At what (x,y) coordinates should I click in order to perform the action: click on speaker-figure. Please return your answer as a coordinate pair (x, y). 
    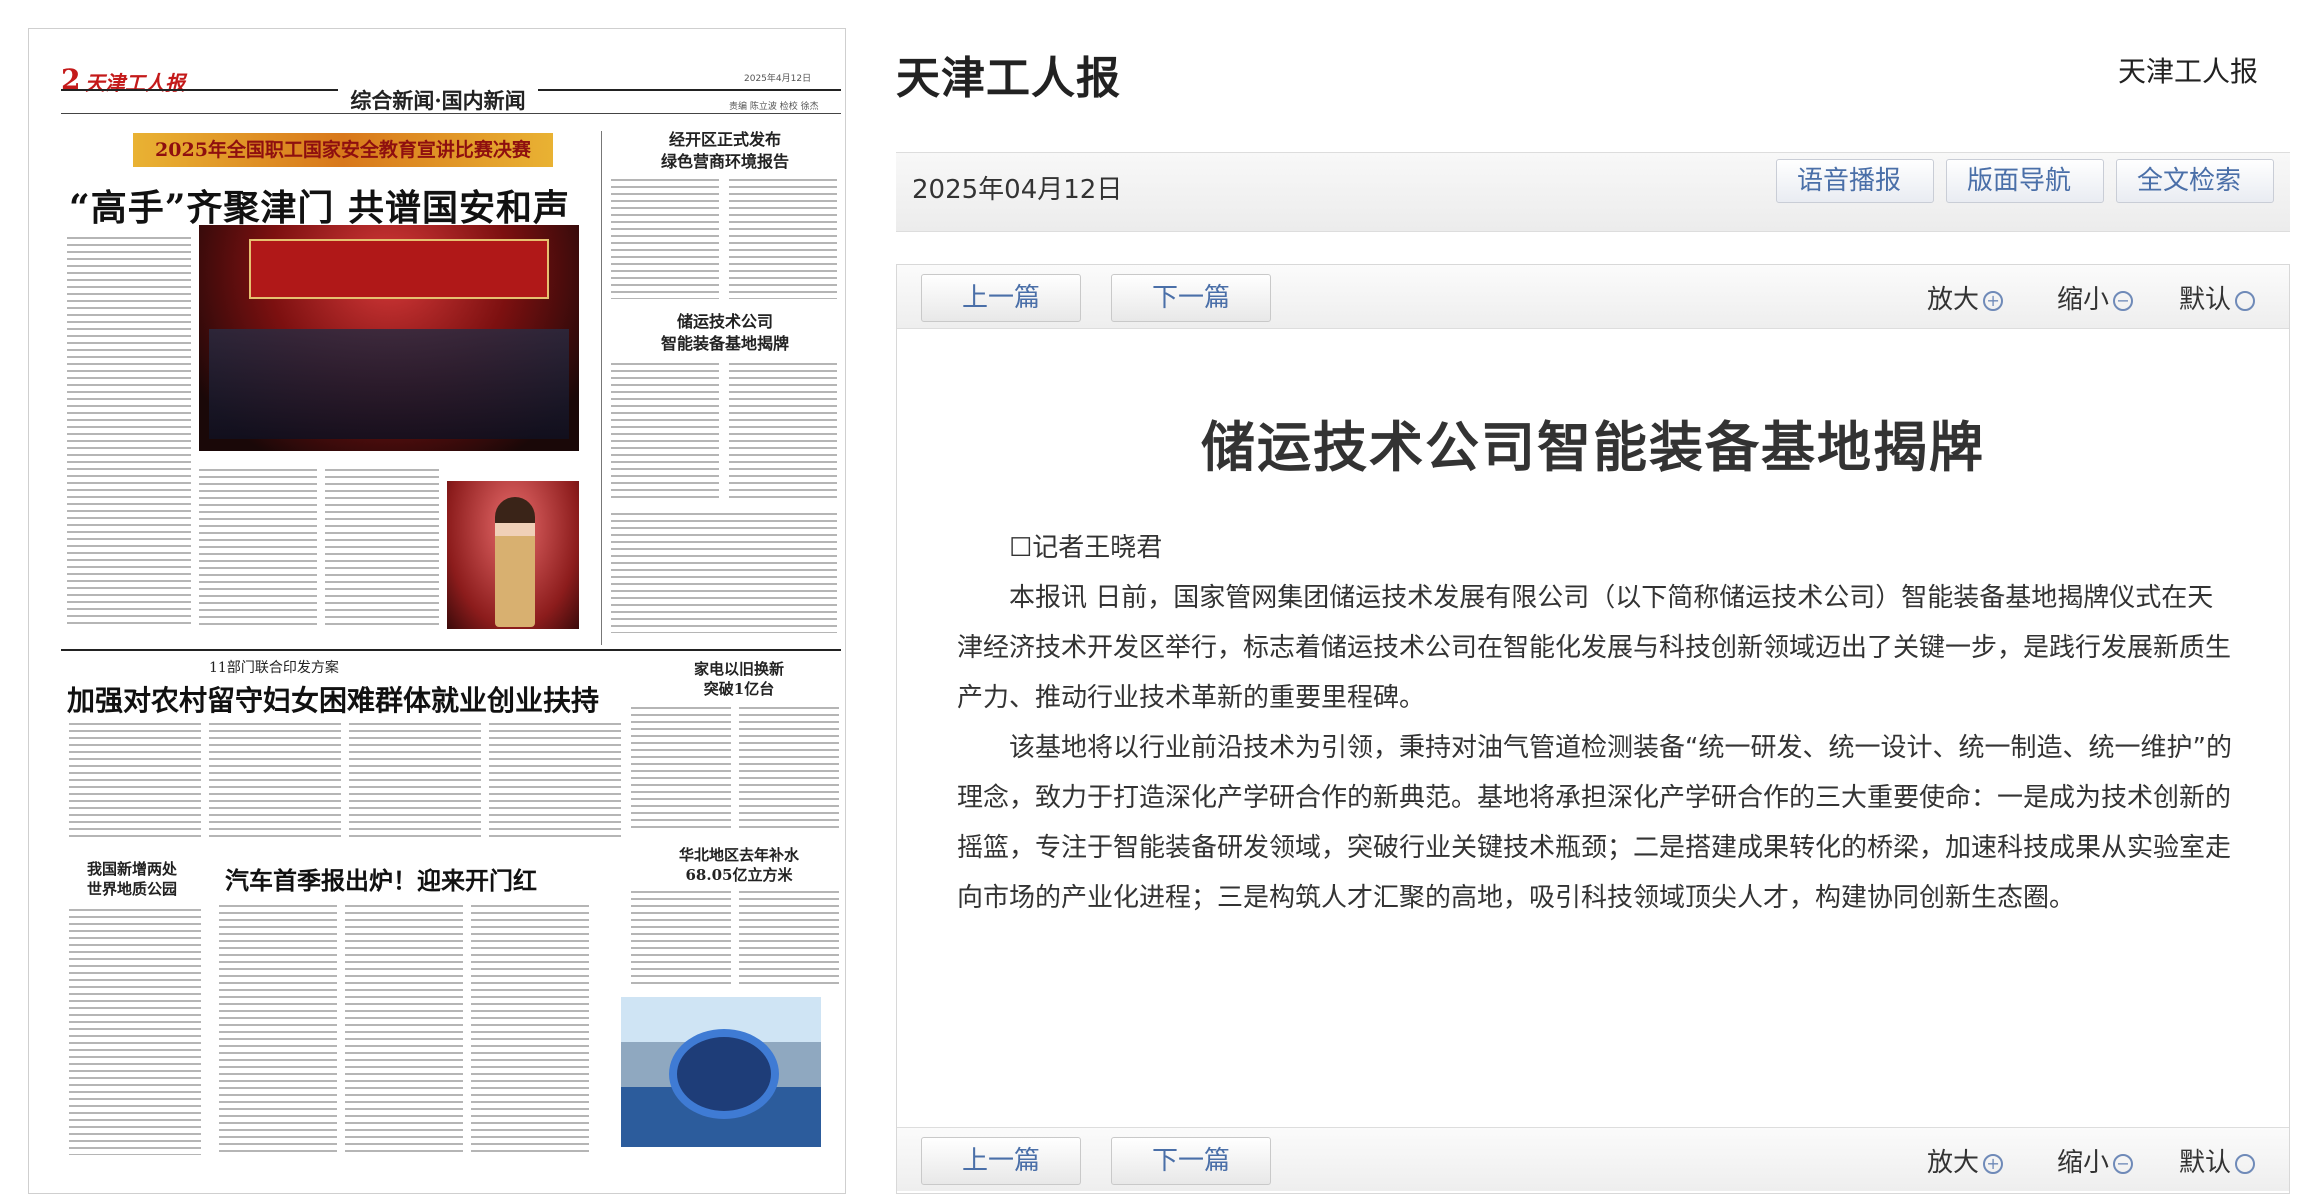
    Looking at the image, I should click on (515, 562).